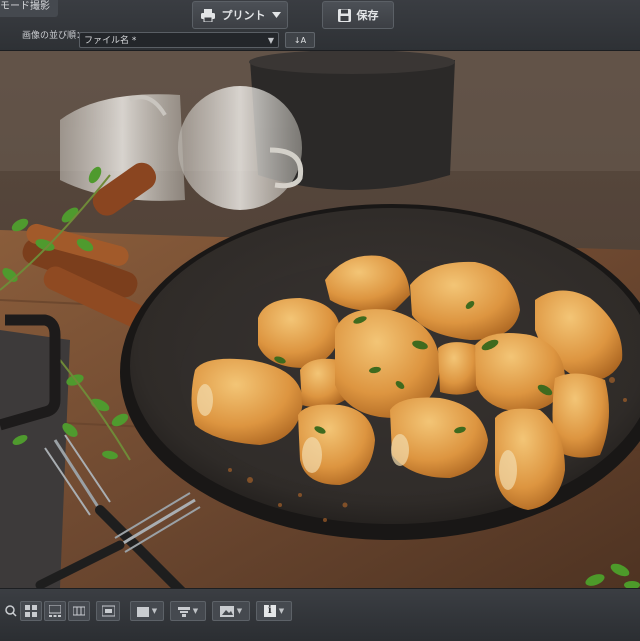  I want to click on filter-icon, so click(183, 611).